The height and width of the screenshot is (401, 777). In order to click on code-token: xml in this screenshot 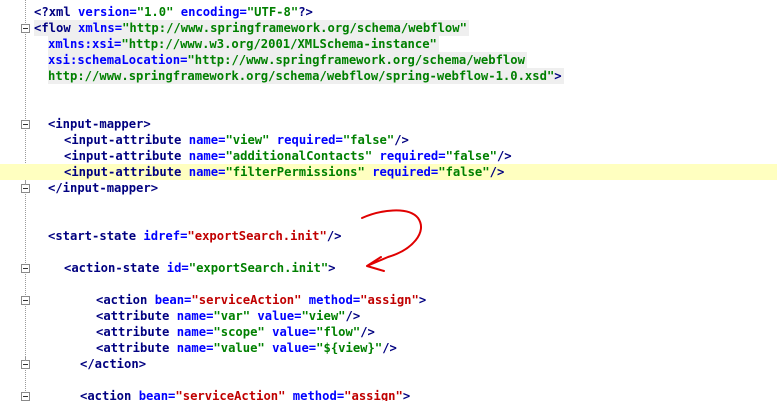, I will do `click(63, 12)`.